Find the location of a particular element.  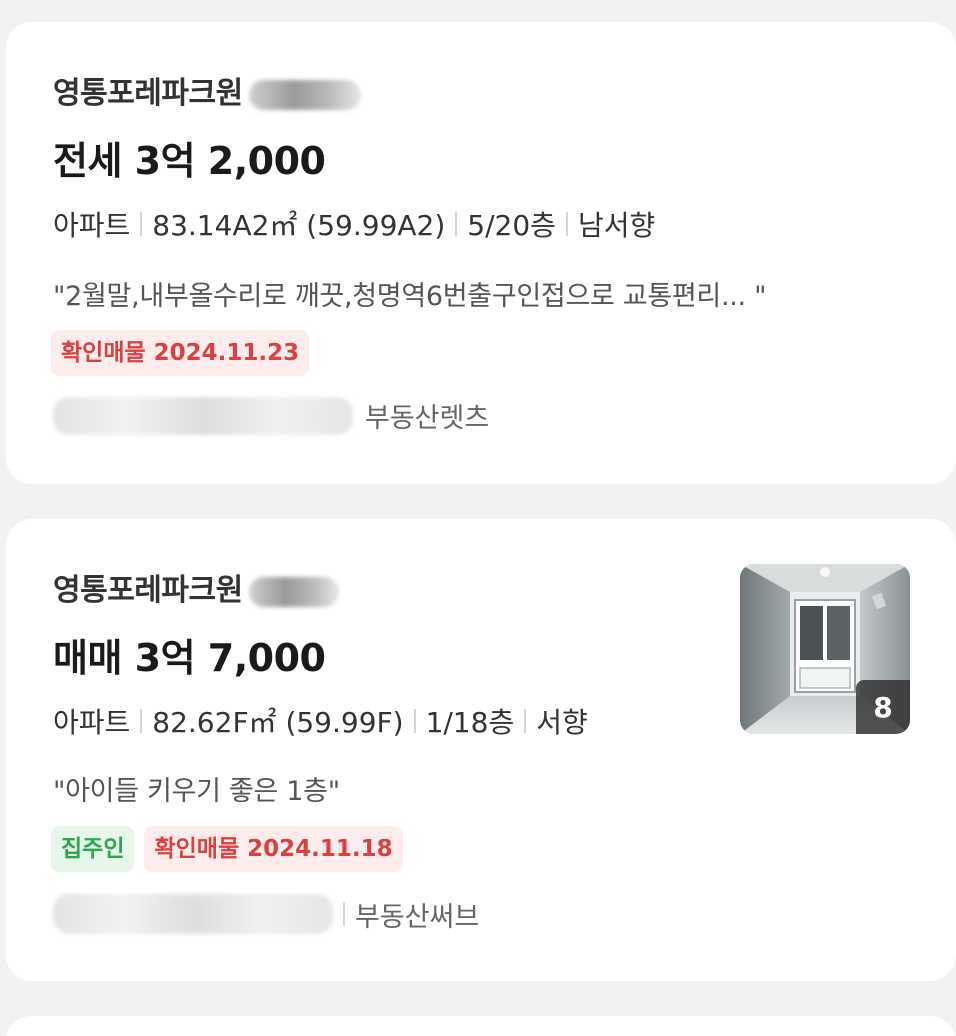

listing-description: "아이들 키우기 좋은 1층" is located at coordinates (196, 791).